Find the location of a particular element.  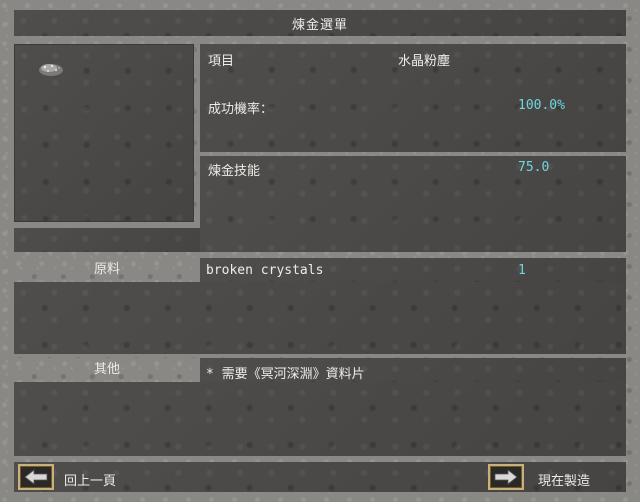

other-panel: * 需要《冥河深淵》資料片 is located at coordinates (413, 370).